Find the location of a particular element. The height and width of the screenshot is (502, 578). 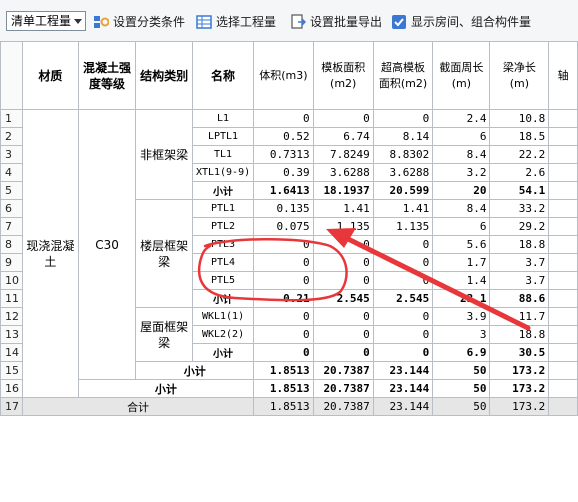

value-cell: 23.1 is located at coordinates (461, 298).